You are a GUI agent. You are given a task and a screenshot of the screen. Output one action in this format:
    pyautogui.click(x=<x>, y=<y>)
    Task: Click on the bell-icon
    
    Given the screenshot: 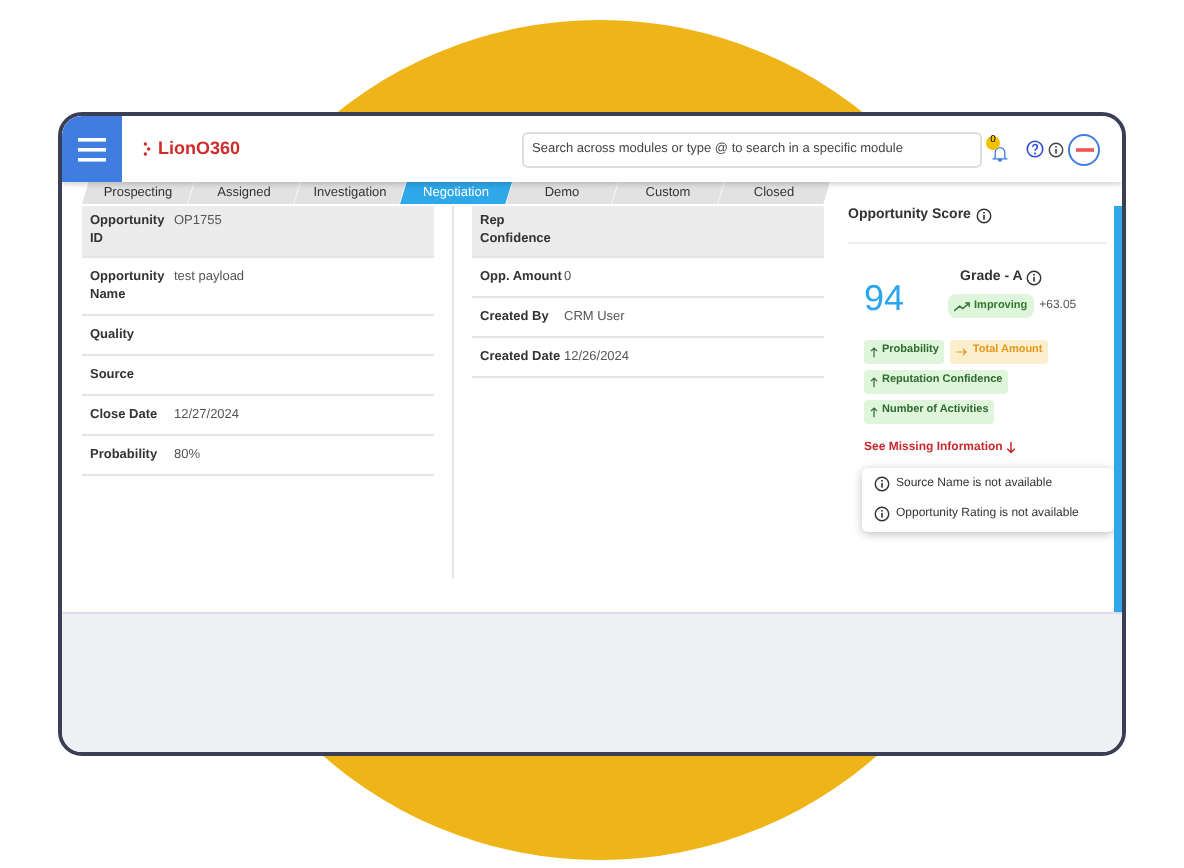 What is the action you would take?
    pyautogui.click(x=1000, y=153)
    